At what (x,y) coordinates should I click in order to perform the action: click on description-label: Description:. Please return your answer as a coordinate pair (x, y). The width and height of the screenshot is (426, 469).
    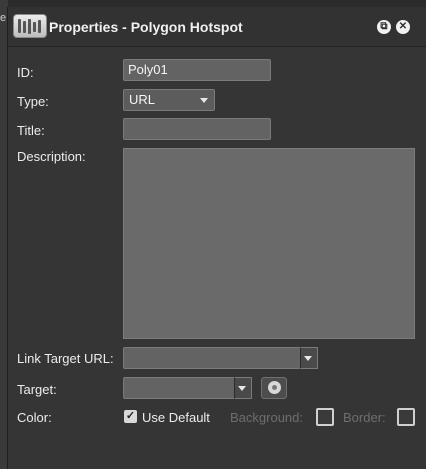
    Looking at the image, I should click on (51, 156).